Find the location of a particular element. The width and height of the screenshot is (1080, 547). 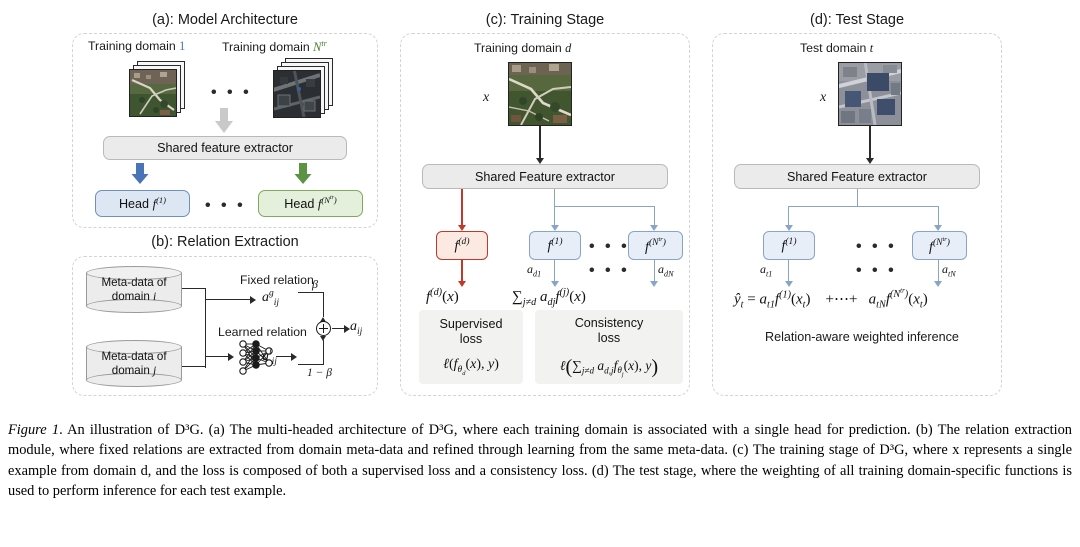

panel-c-domain-label: Training domain d is located at coordinates (523, 48).